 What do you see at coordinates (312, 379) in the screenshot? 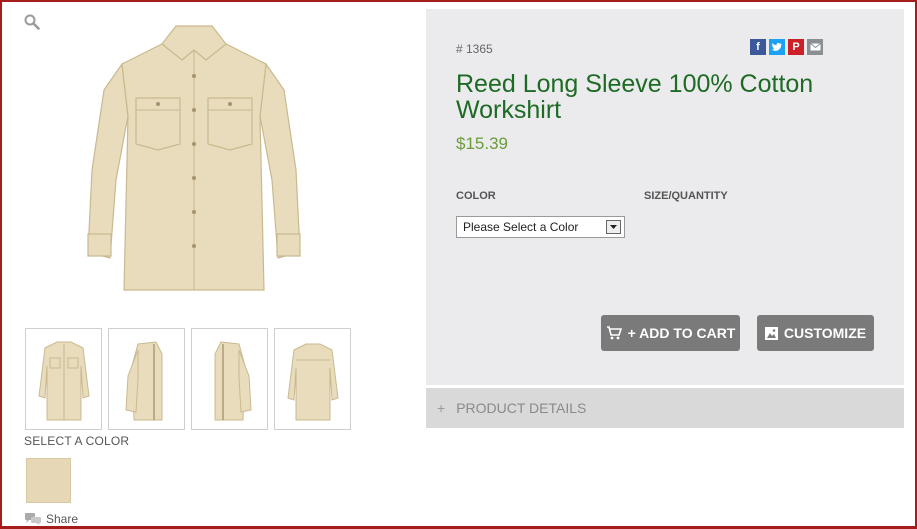
I see `thumbnail-back` at bounding box center [312, 379].